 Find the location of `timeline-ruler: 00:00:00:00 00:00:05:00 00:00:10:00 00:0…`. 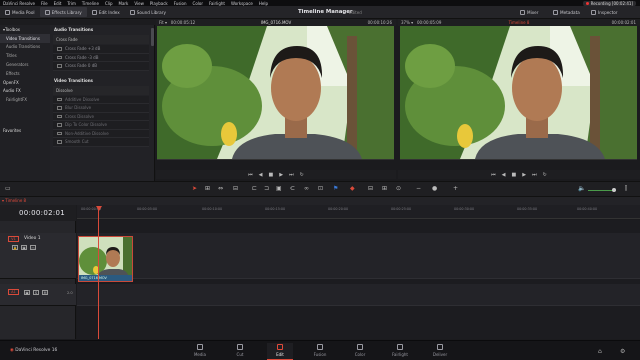

timeline-ruler: 00:00:00:00 00:00:05:00 00:00:10:00 00:0… is located at coordinates (358, 212).